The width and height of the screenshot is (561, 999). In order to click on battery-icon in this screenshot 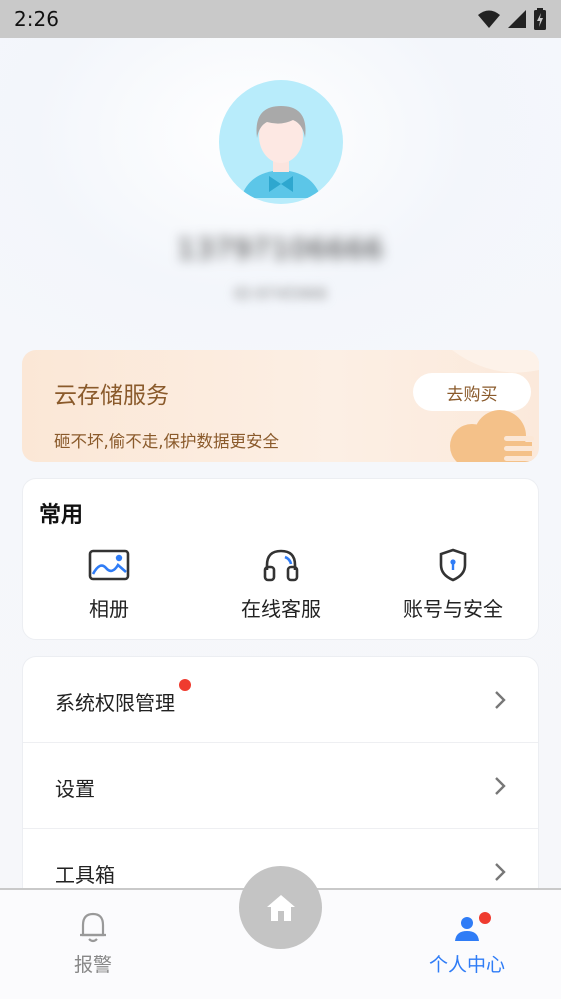, I will do `click(540, 19)`.